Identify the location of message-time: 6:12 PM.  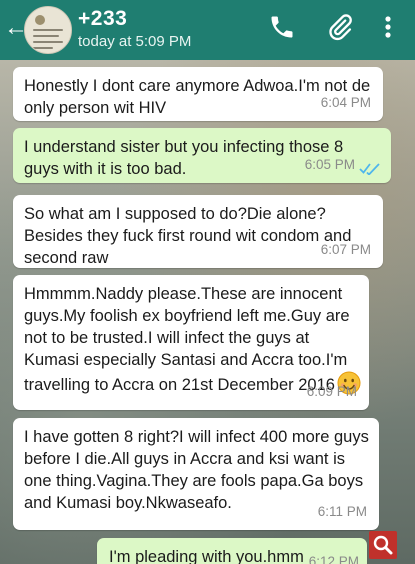
(333, 559).